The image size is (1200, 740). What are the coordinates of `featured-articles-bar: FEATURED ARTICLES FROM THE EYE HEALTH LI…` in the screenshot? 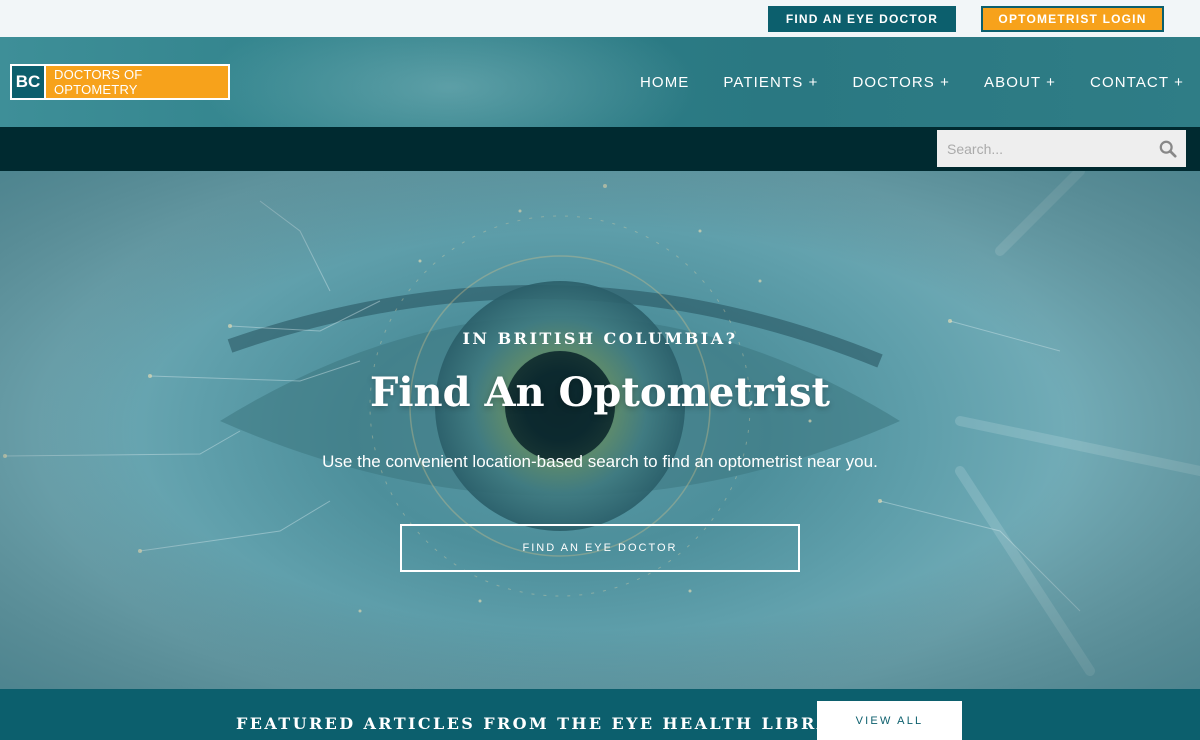 It's located at (600, 714).